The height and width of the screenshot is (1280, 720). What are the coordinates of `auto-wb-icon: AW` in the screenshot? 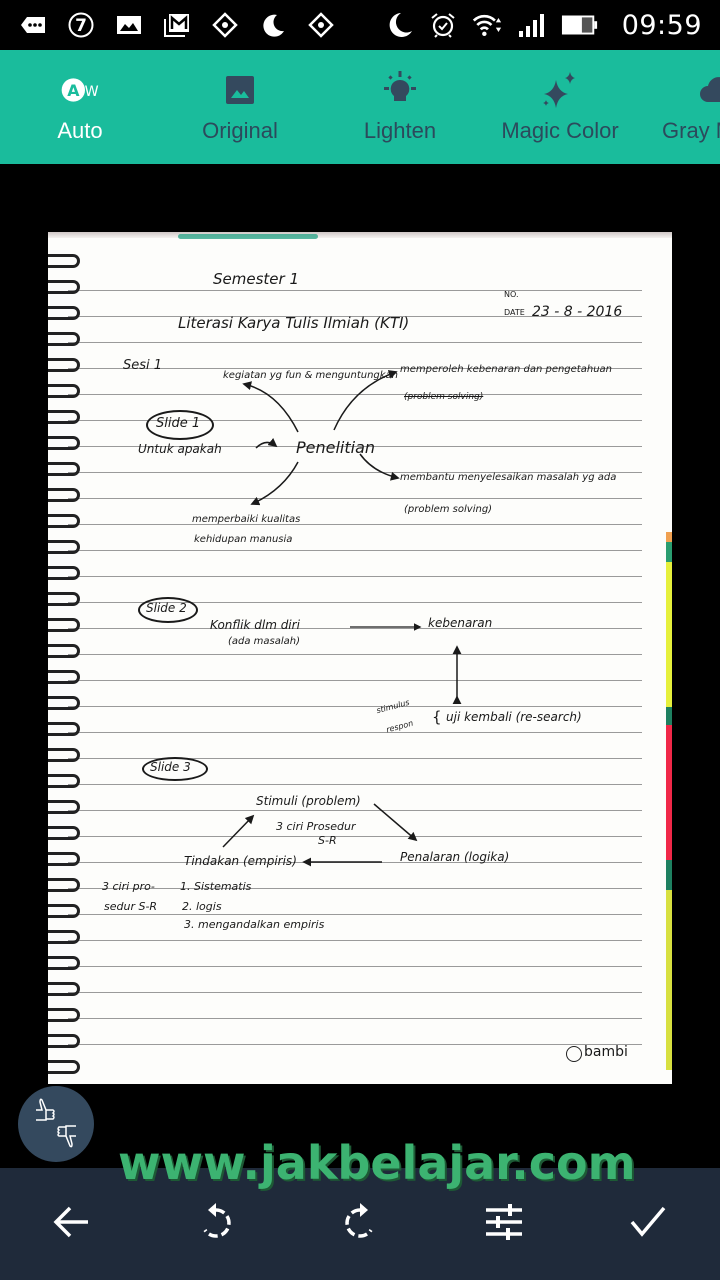 It's located at (80, 90).